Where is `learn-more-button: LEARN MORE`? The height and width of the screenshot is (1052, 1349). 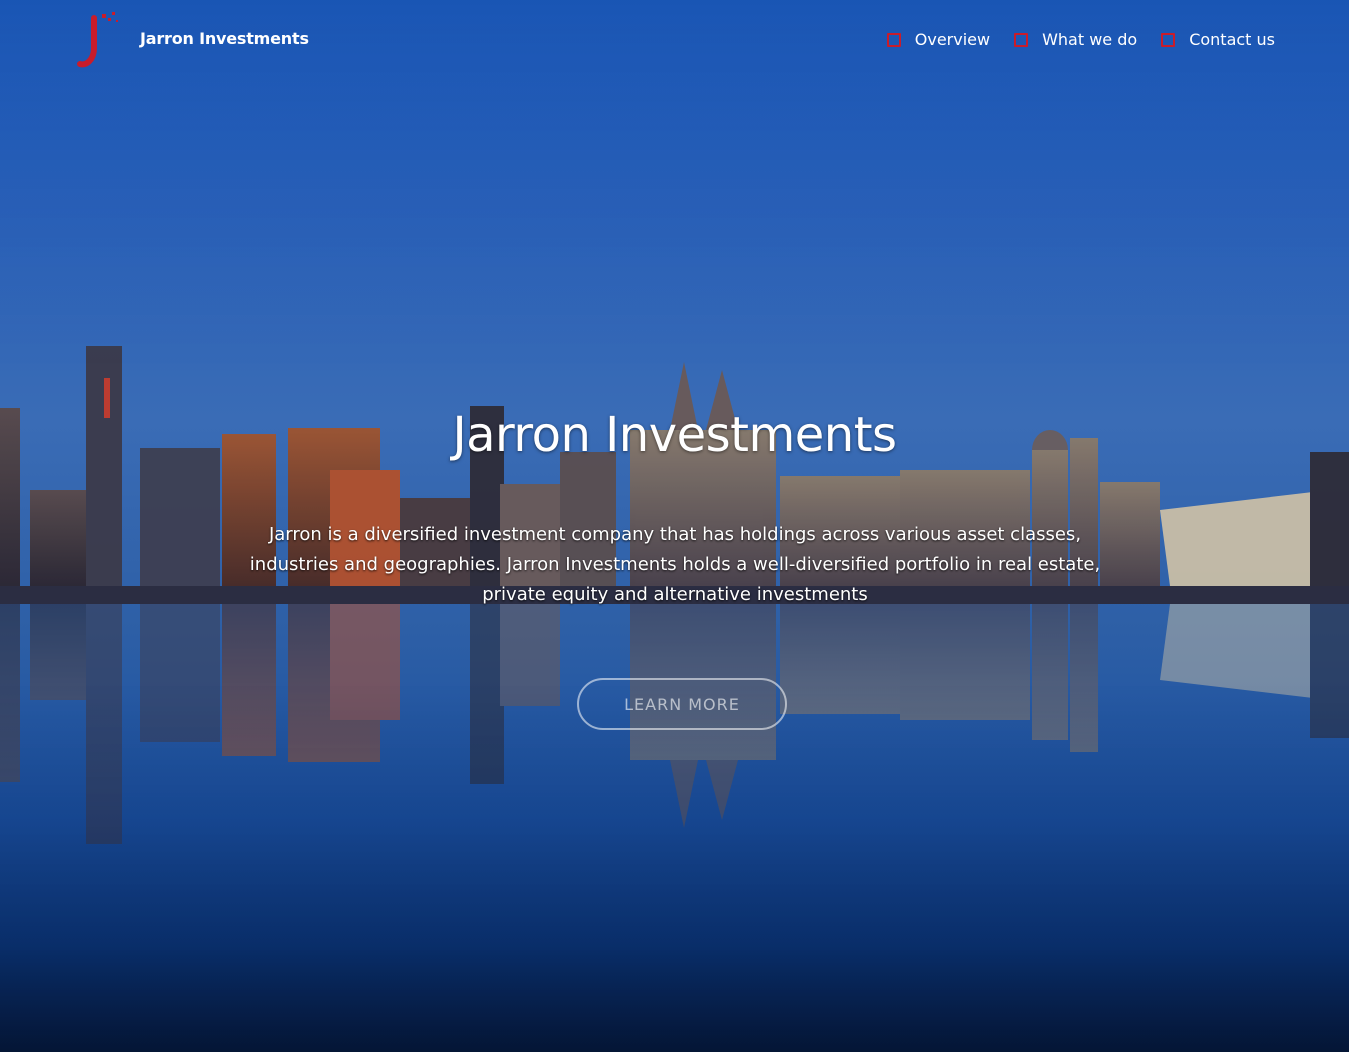
learn-more-button: LEARN MORE is located at coordinates (682, 704).